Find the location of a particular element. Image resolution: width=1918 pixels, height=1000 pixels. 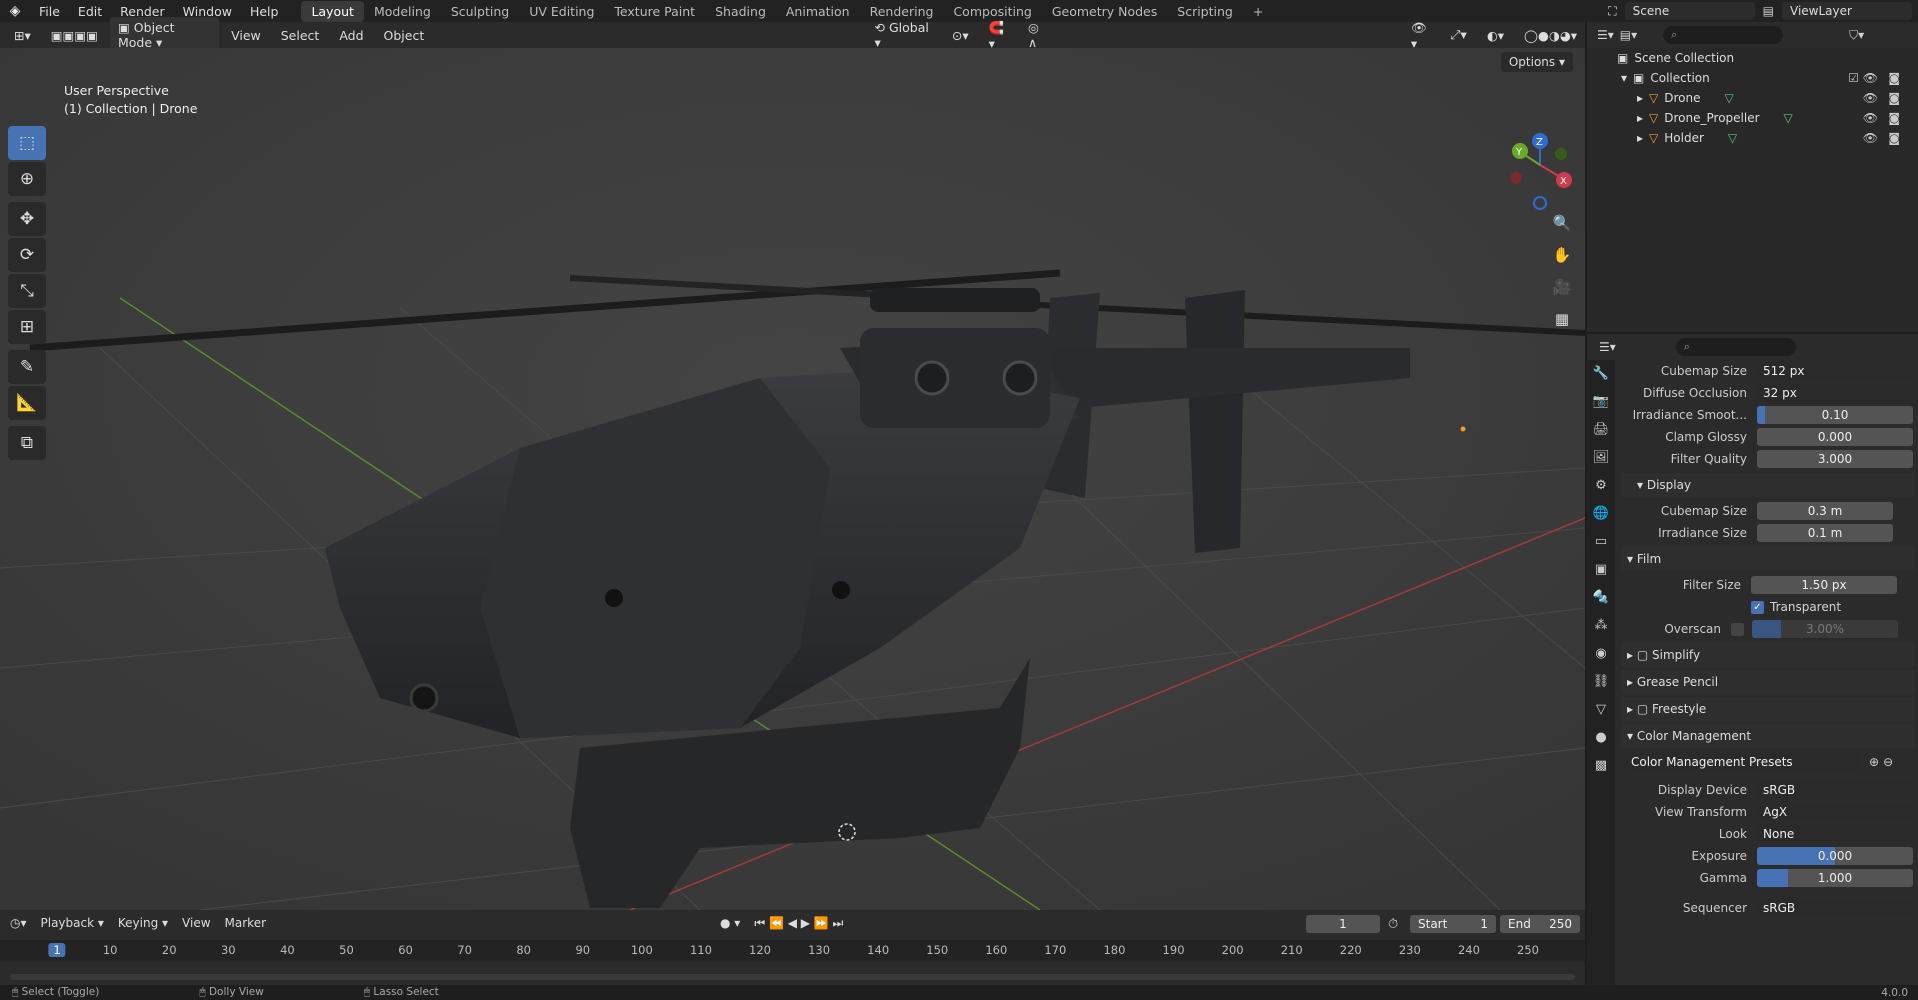

color-management-presets-dropdown: Color Management Presets is located at coordinates (1743, 762).